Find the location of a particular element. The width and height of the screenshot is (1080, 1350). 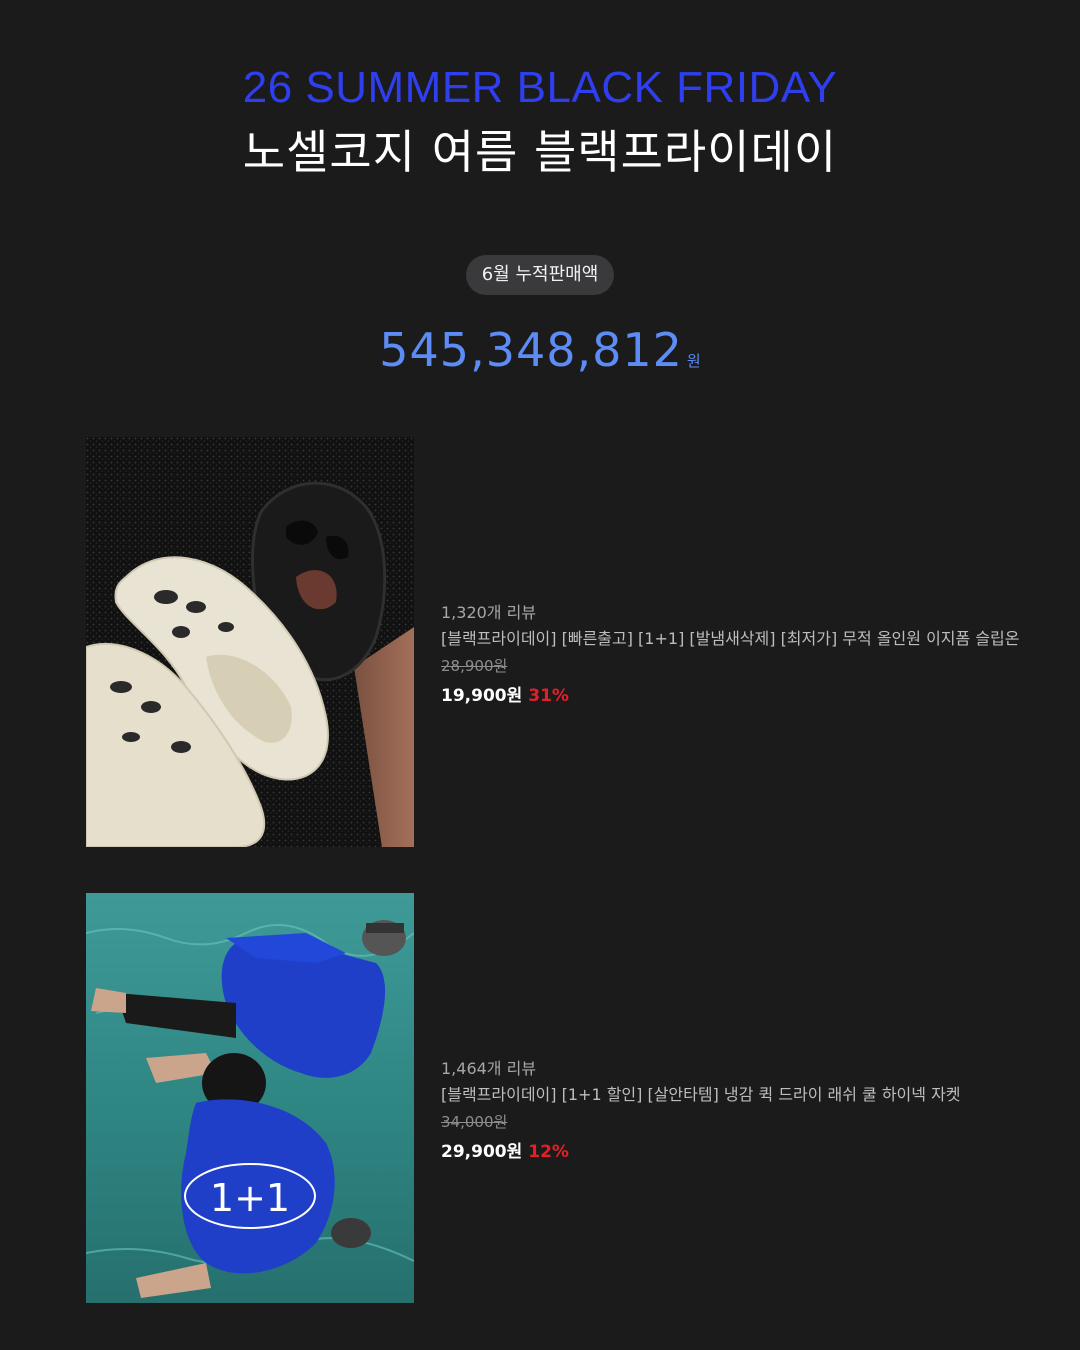

sale-price: 19,900원 is located at coordinates (482, 696).